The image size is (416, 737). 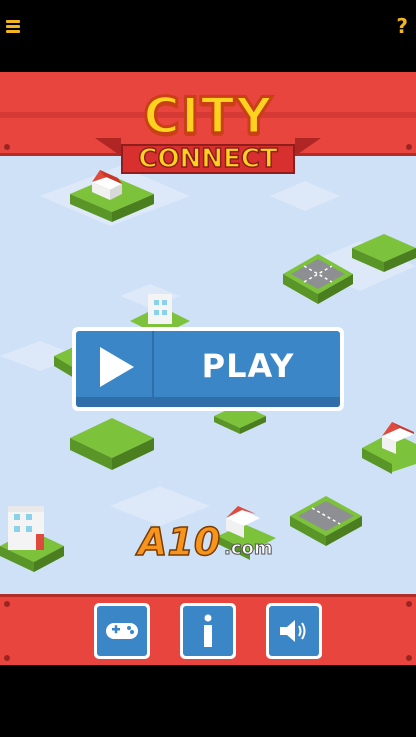 I want to click on a10-sponsor-logo: A10 .com, so click(x=207, y=542).